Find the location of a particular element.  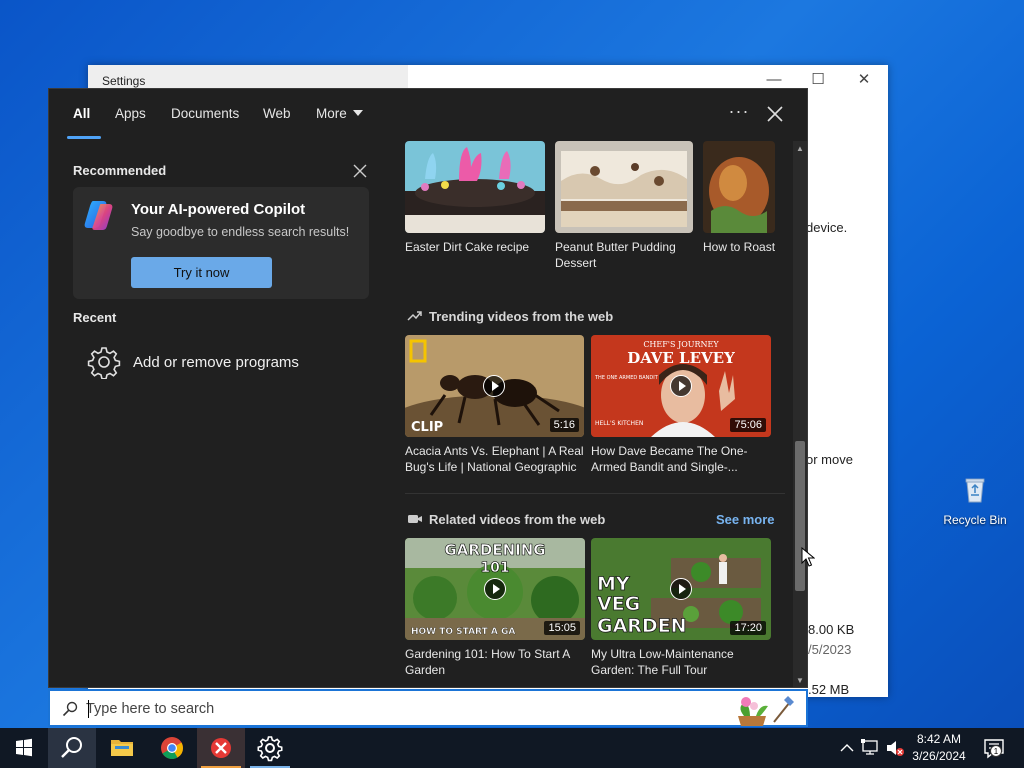

tab-documents: Documents is located at coordinates (205, 113).